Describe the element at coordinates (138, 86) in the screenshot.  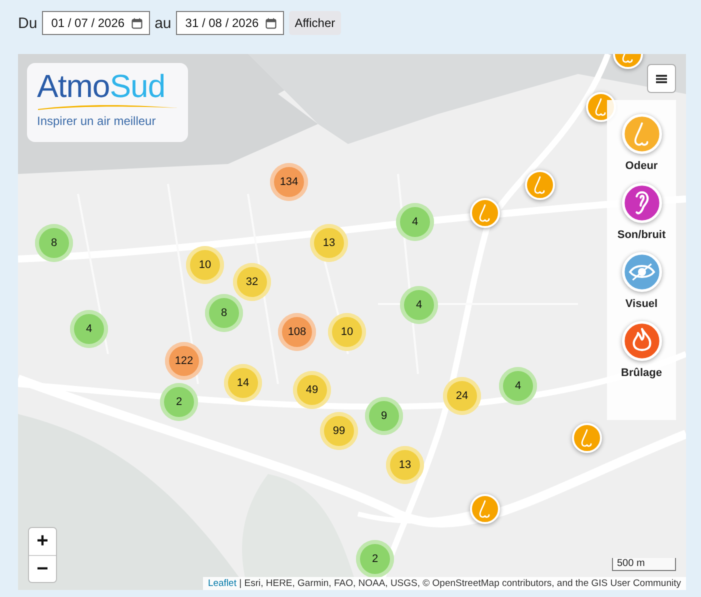
I see `logo-text: Sud` at that location.